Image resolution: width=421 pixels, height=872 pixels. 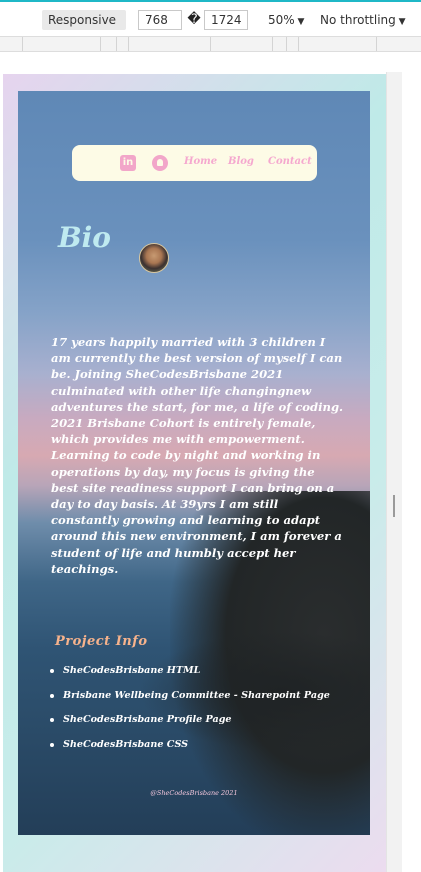 What do you see at coordinates (160, 20) in the screenshot?
I see `viewport-width-input: 768` at bounding box center [160, 20].